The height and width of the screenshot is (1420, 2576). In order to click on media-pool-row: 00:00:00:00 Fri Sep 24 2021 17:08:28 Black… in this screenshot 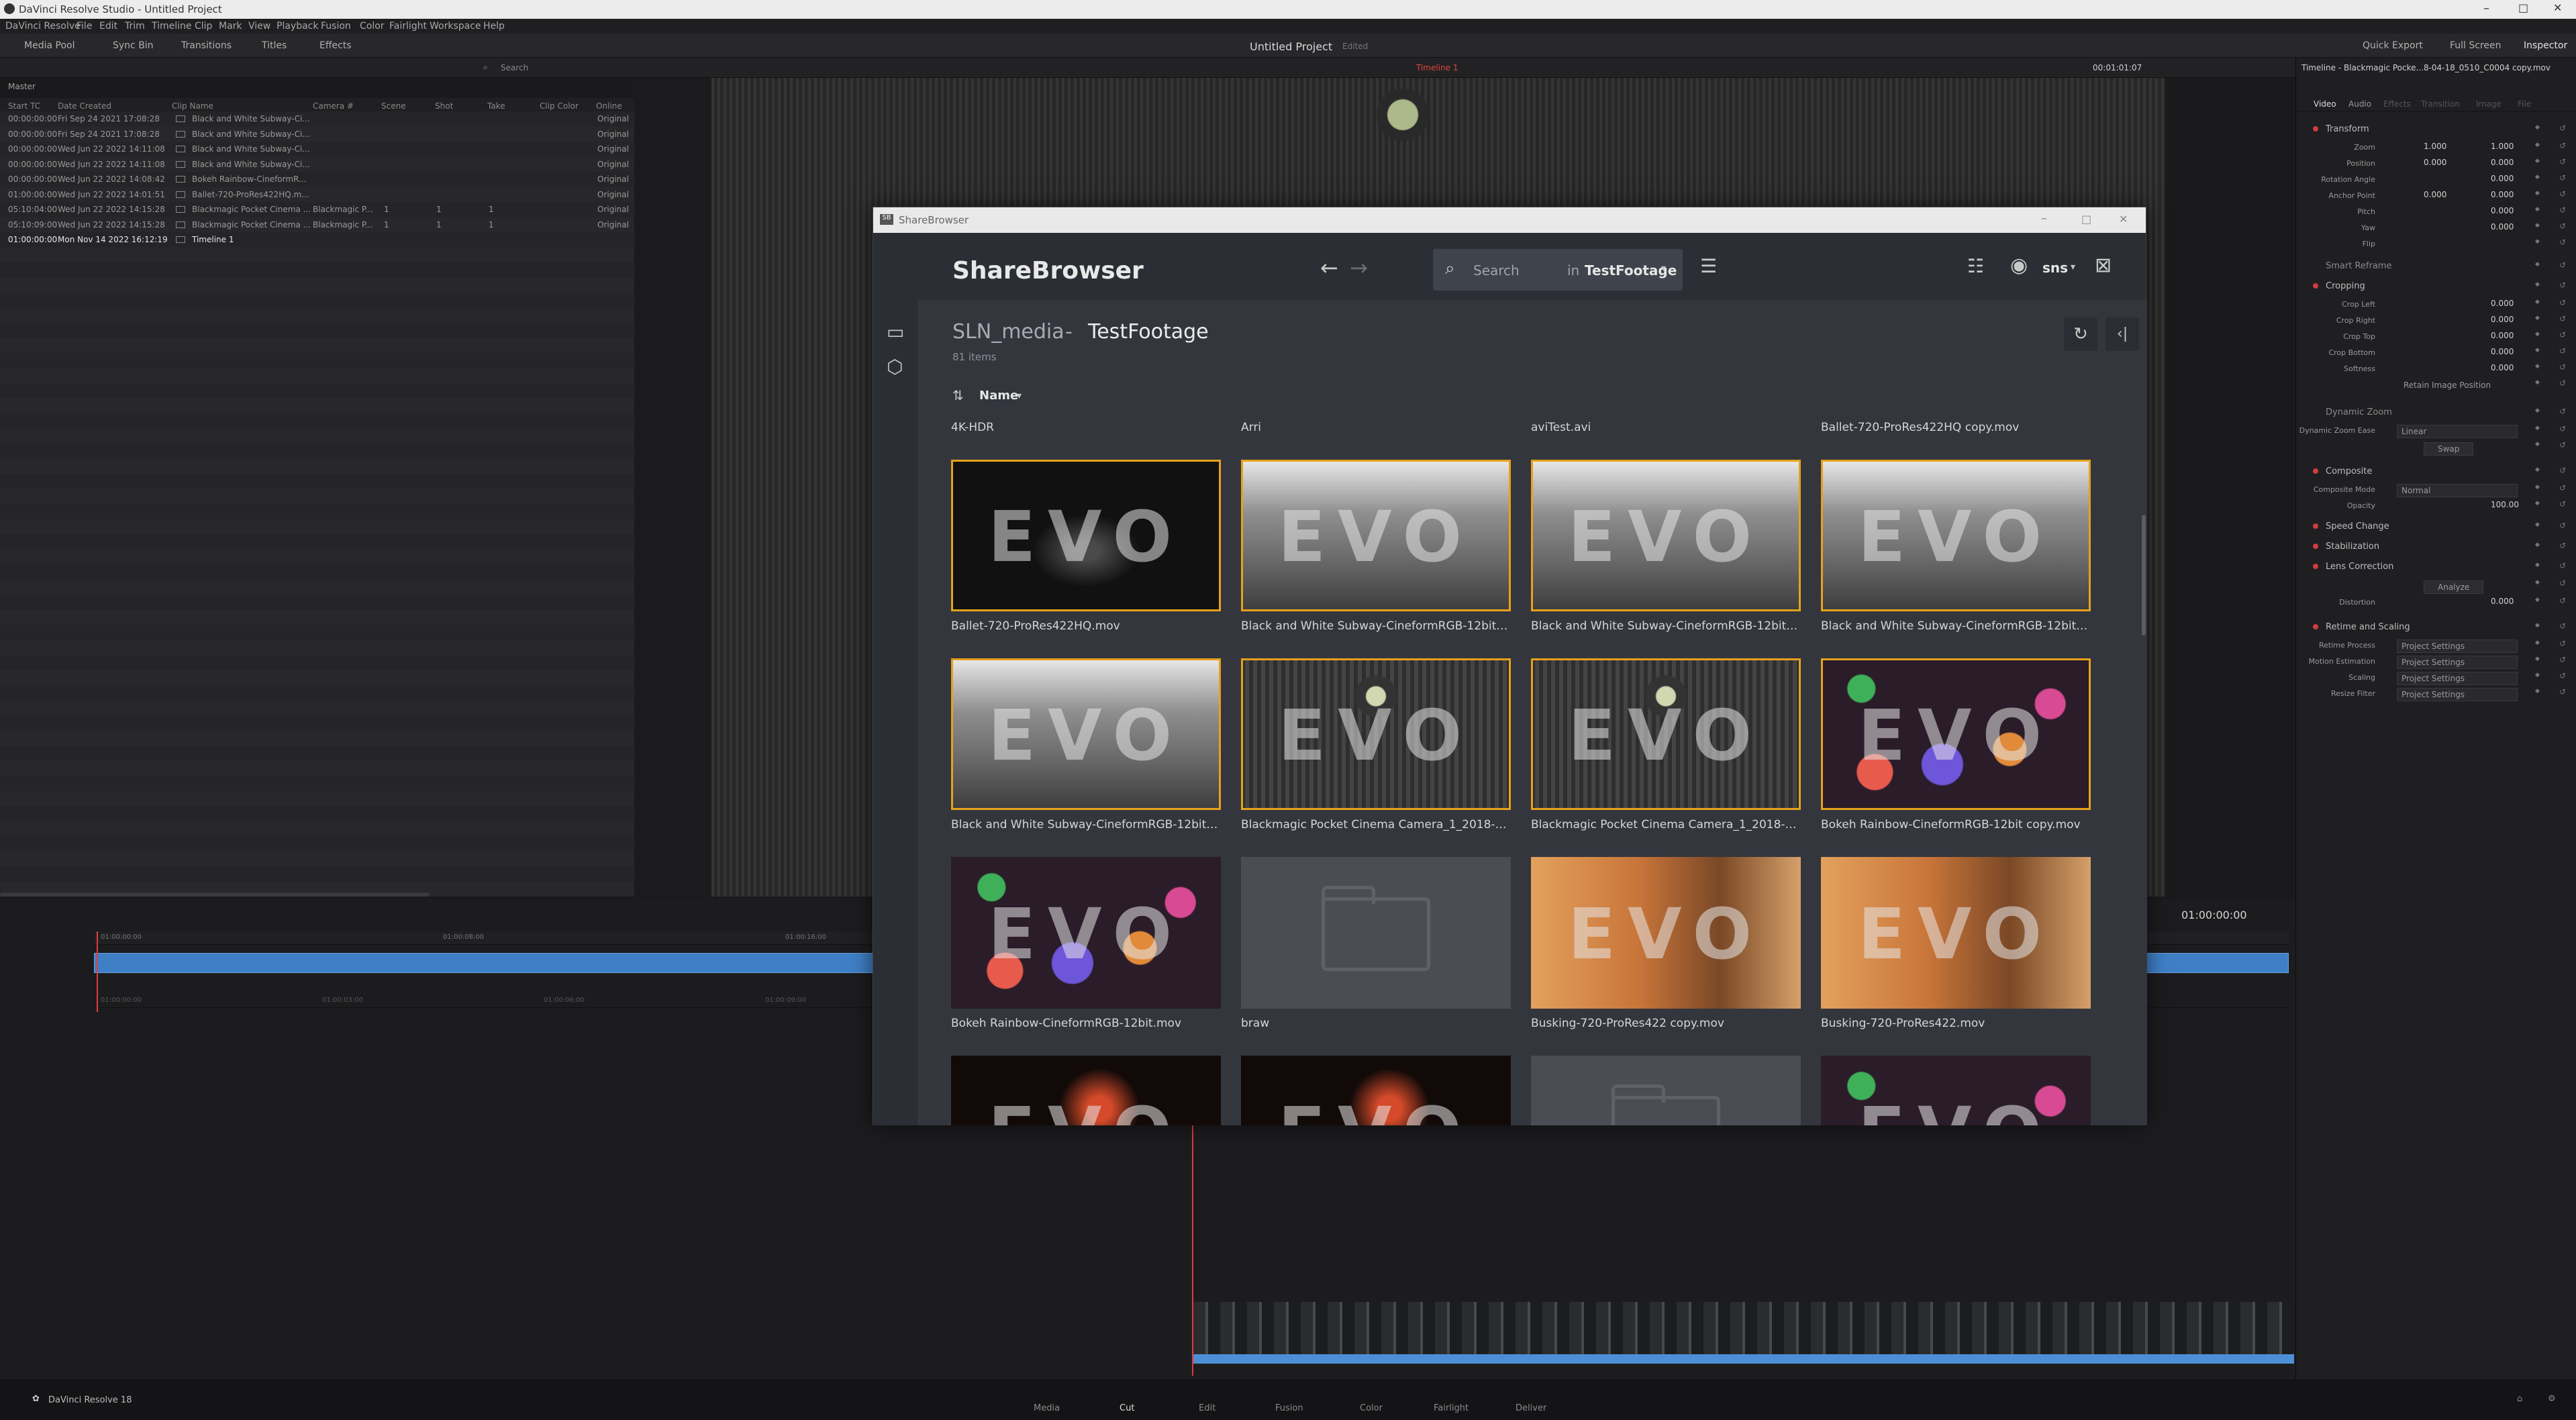, I will do `click(317, 119)`.